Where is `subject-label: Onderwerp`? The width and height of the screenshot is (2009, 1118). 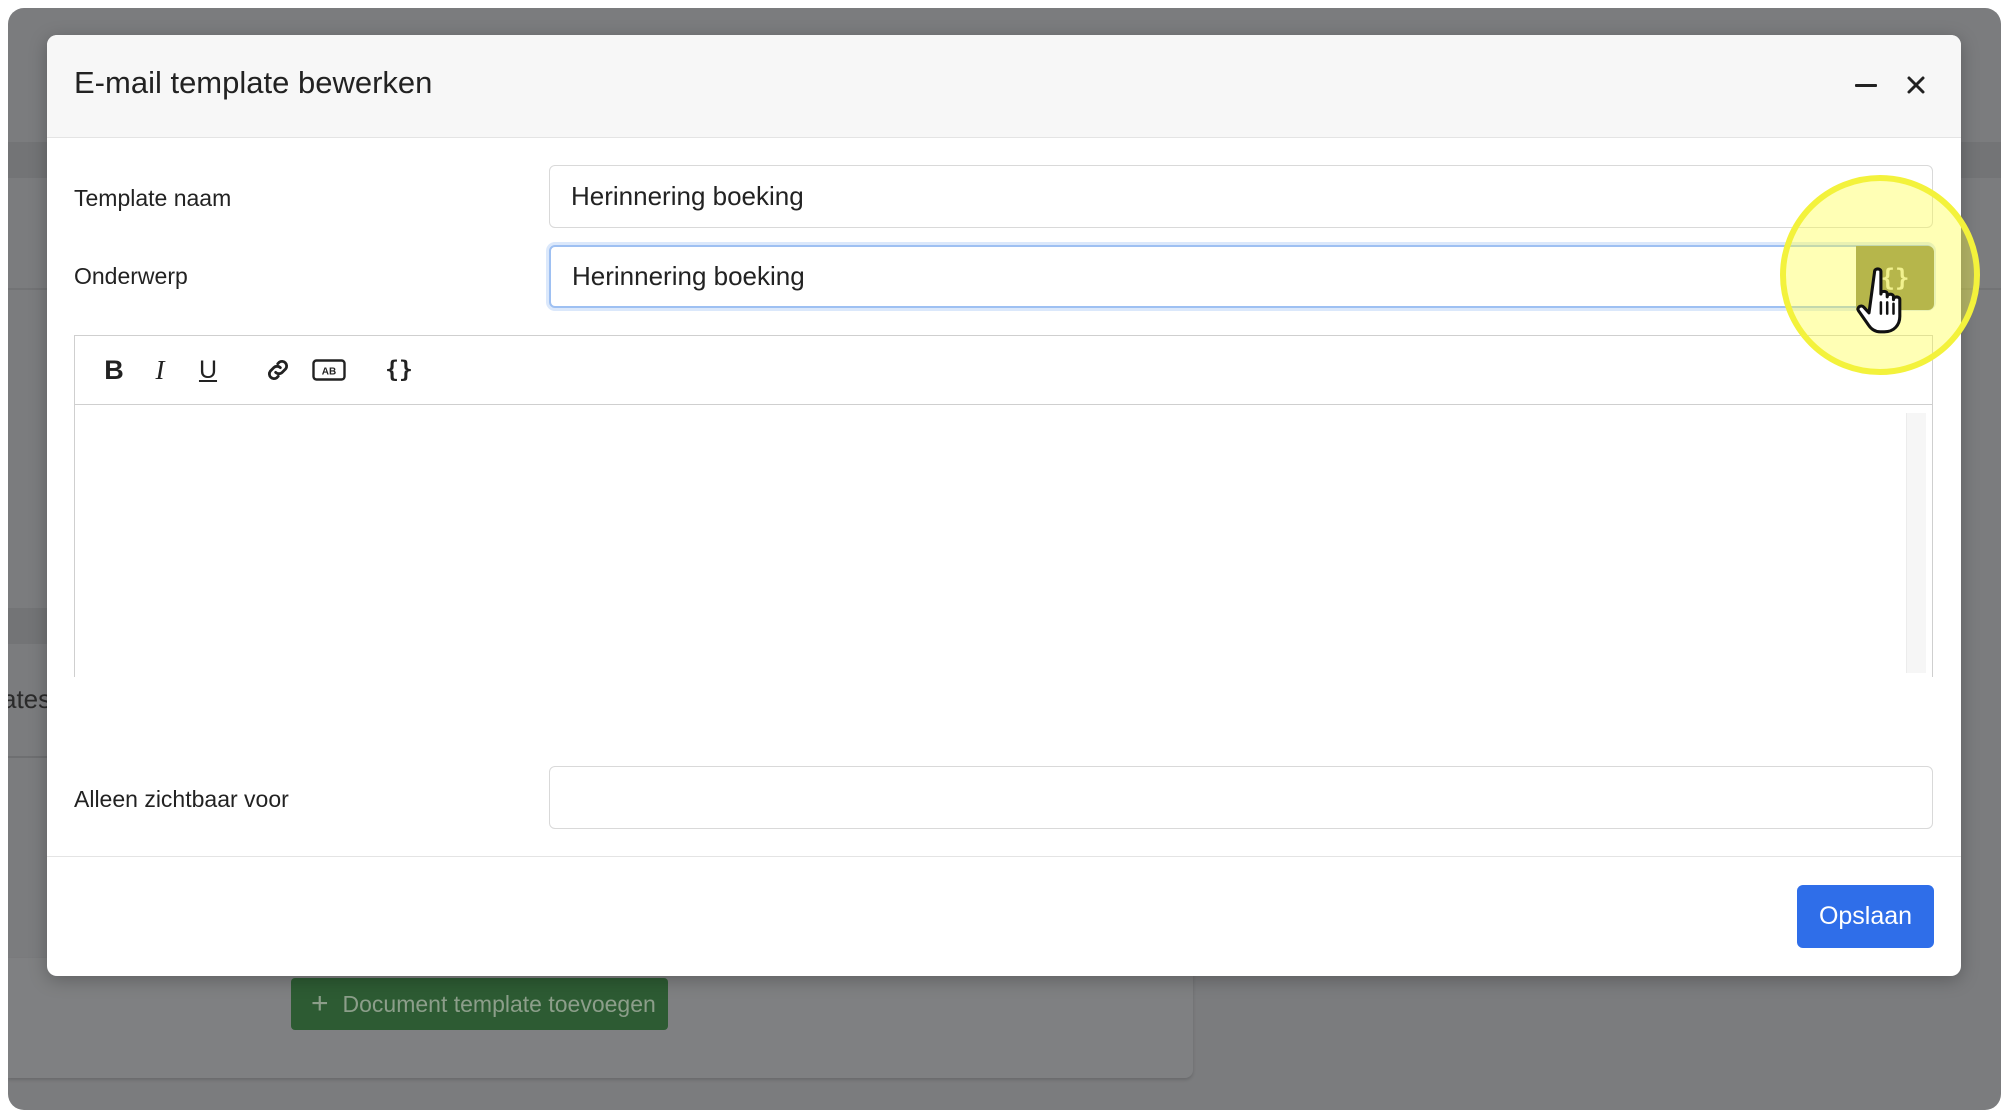 subject-label: Onderwerp is located at coordinates (131, 276).